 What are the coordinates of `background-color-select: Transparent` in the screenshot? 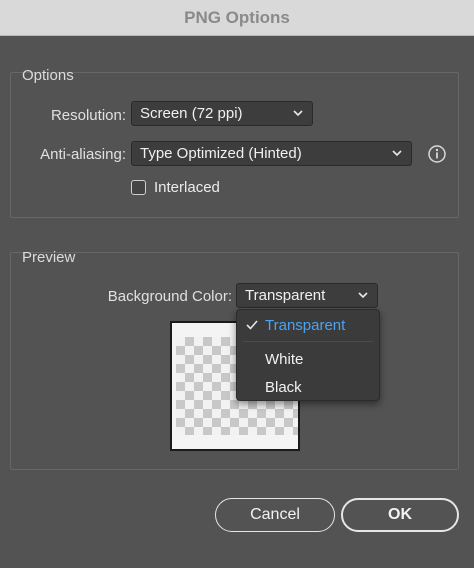 It's located at (307, 295).